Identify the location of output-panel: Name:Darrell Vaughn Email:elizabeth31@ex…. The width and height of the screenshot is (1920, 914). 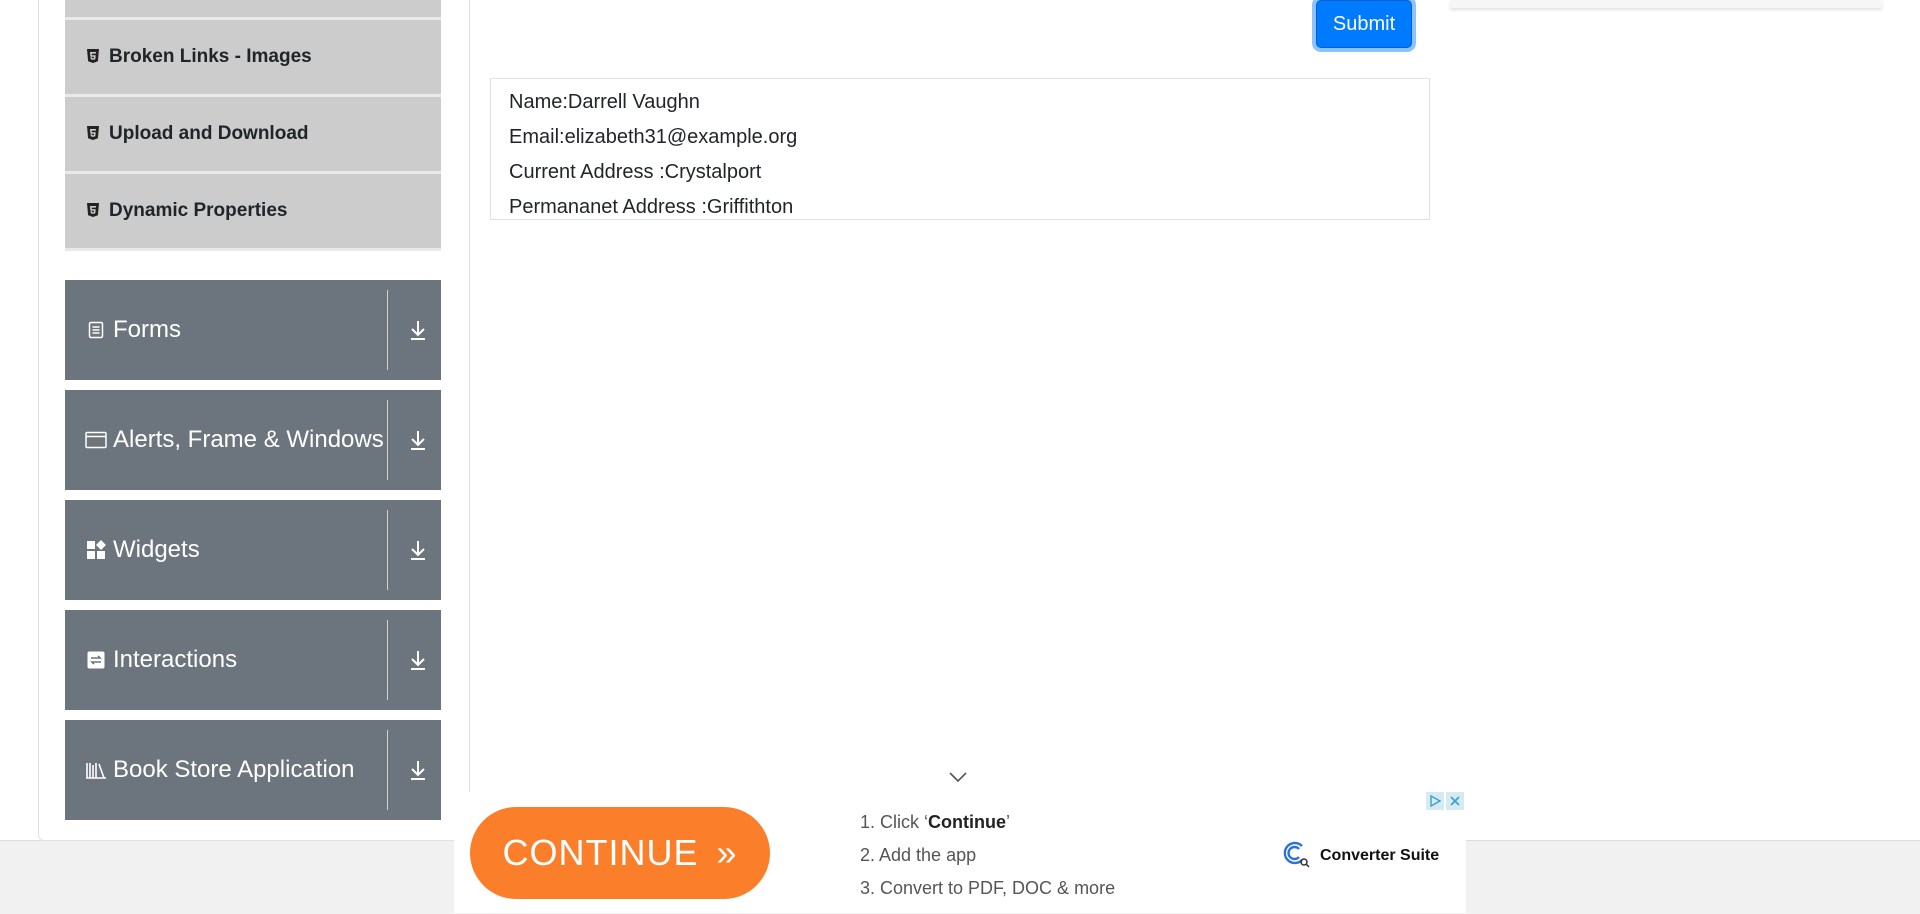
(960, 149).